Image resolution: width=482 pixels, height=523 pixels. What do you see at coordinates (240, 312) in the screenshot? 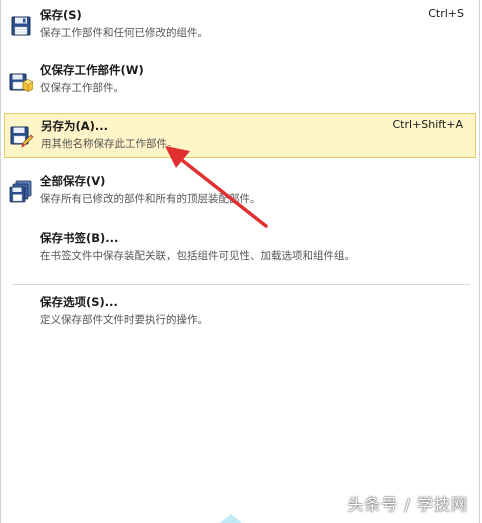
I see `menu-item-save-options: 保存选项(S)... 定义保存部件文件时要执行的操作。` at bounding box center [240, 312].